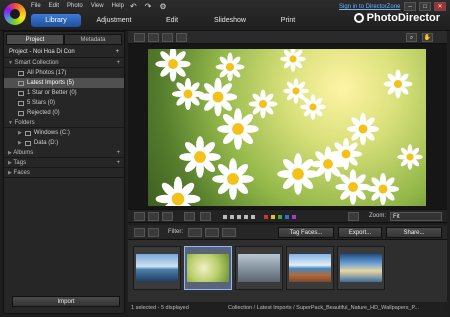 This screenshot has width=450, height=317. What do you see at coordinates (287, 217) in the screenshot?
I see `color-label-blue` at bounding box center [287, 217].